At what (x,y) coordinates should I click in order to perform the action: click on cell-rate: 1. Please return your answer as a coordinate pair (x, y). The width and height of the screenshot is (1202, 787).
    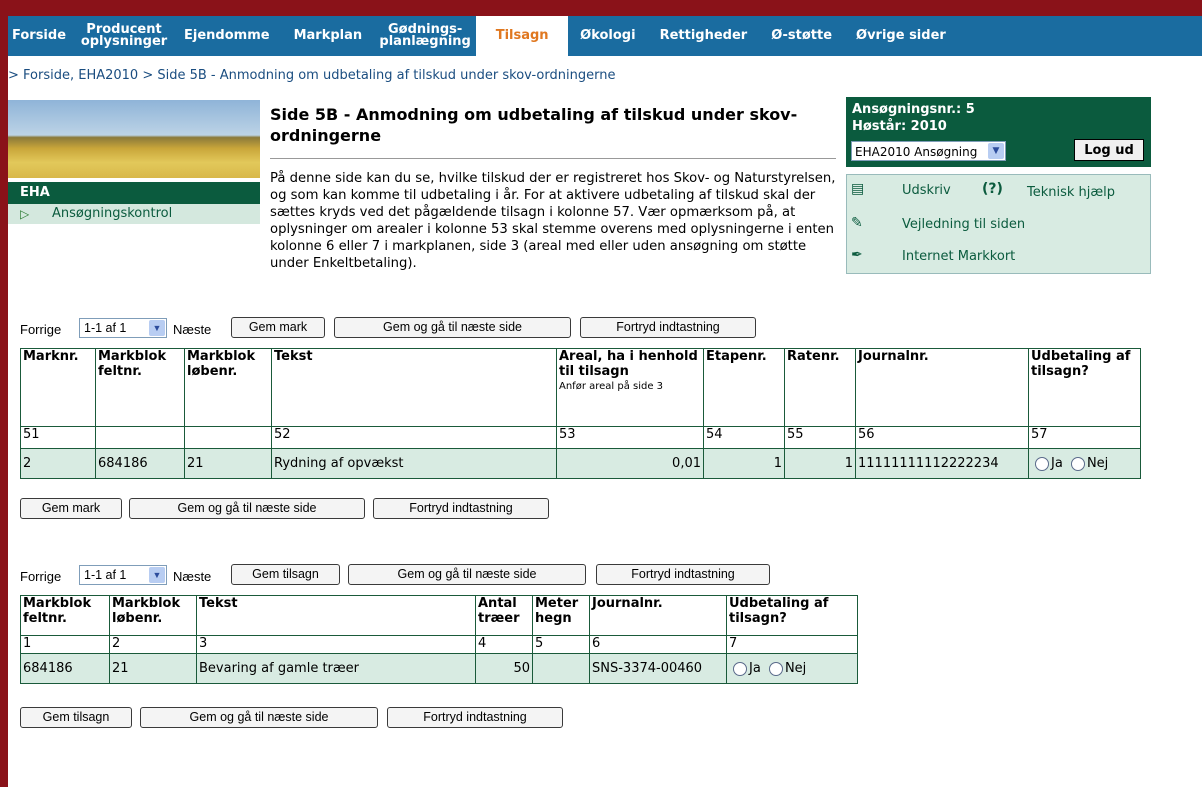
    Looking at the image, I should click on (820, 463).